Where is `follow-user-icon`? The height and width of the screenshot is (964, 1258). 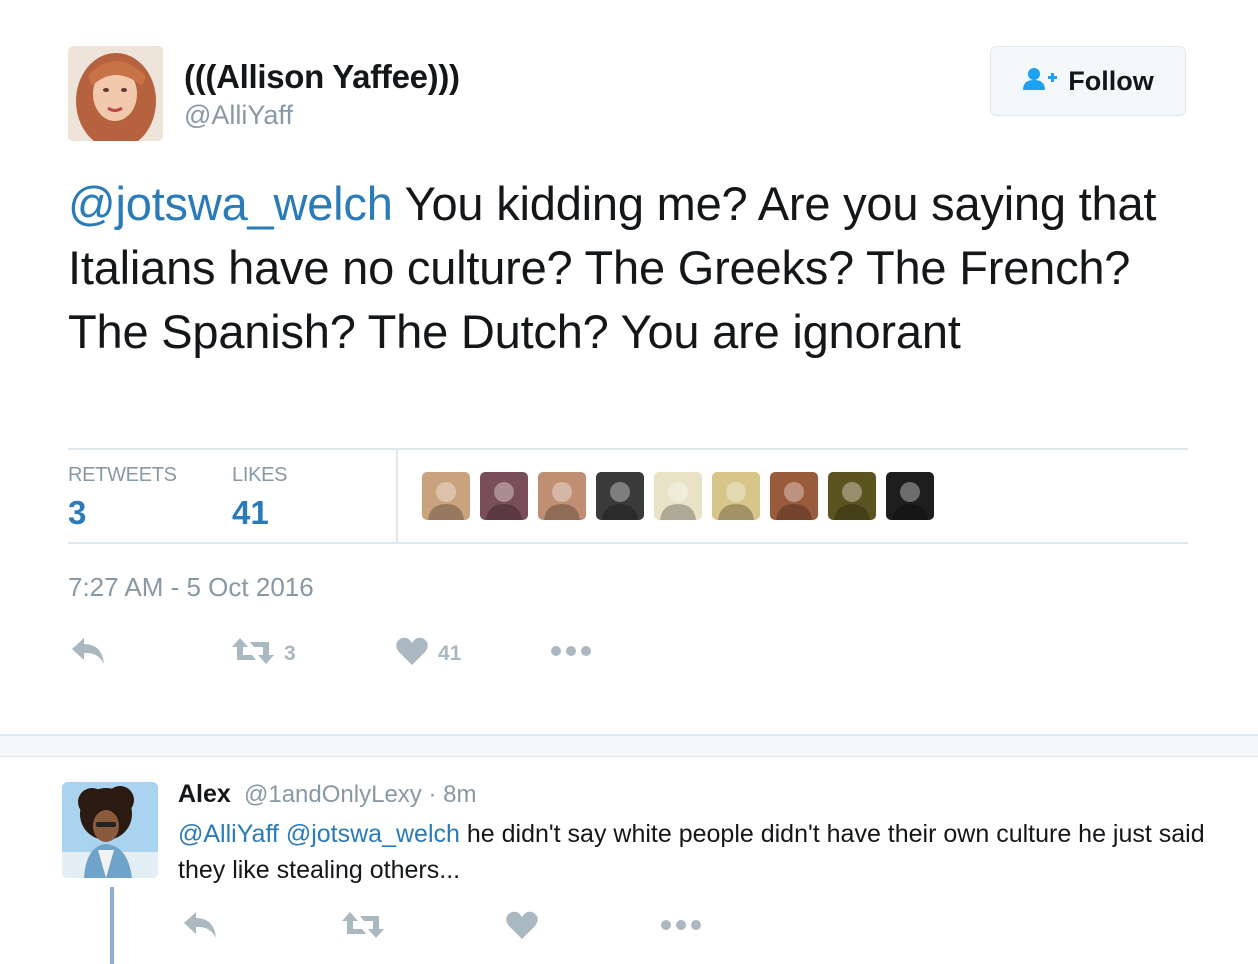
follow-user-icon is located at coordinates (1040, 81).